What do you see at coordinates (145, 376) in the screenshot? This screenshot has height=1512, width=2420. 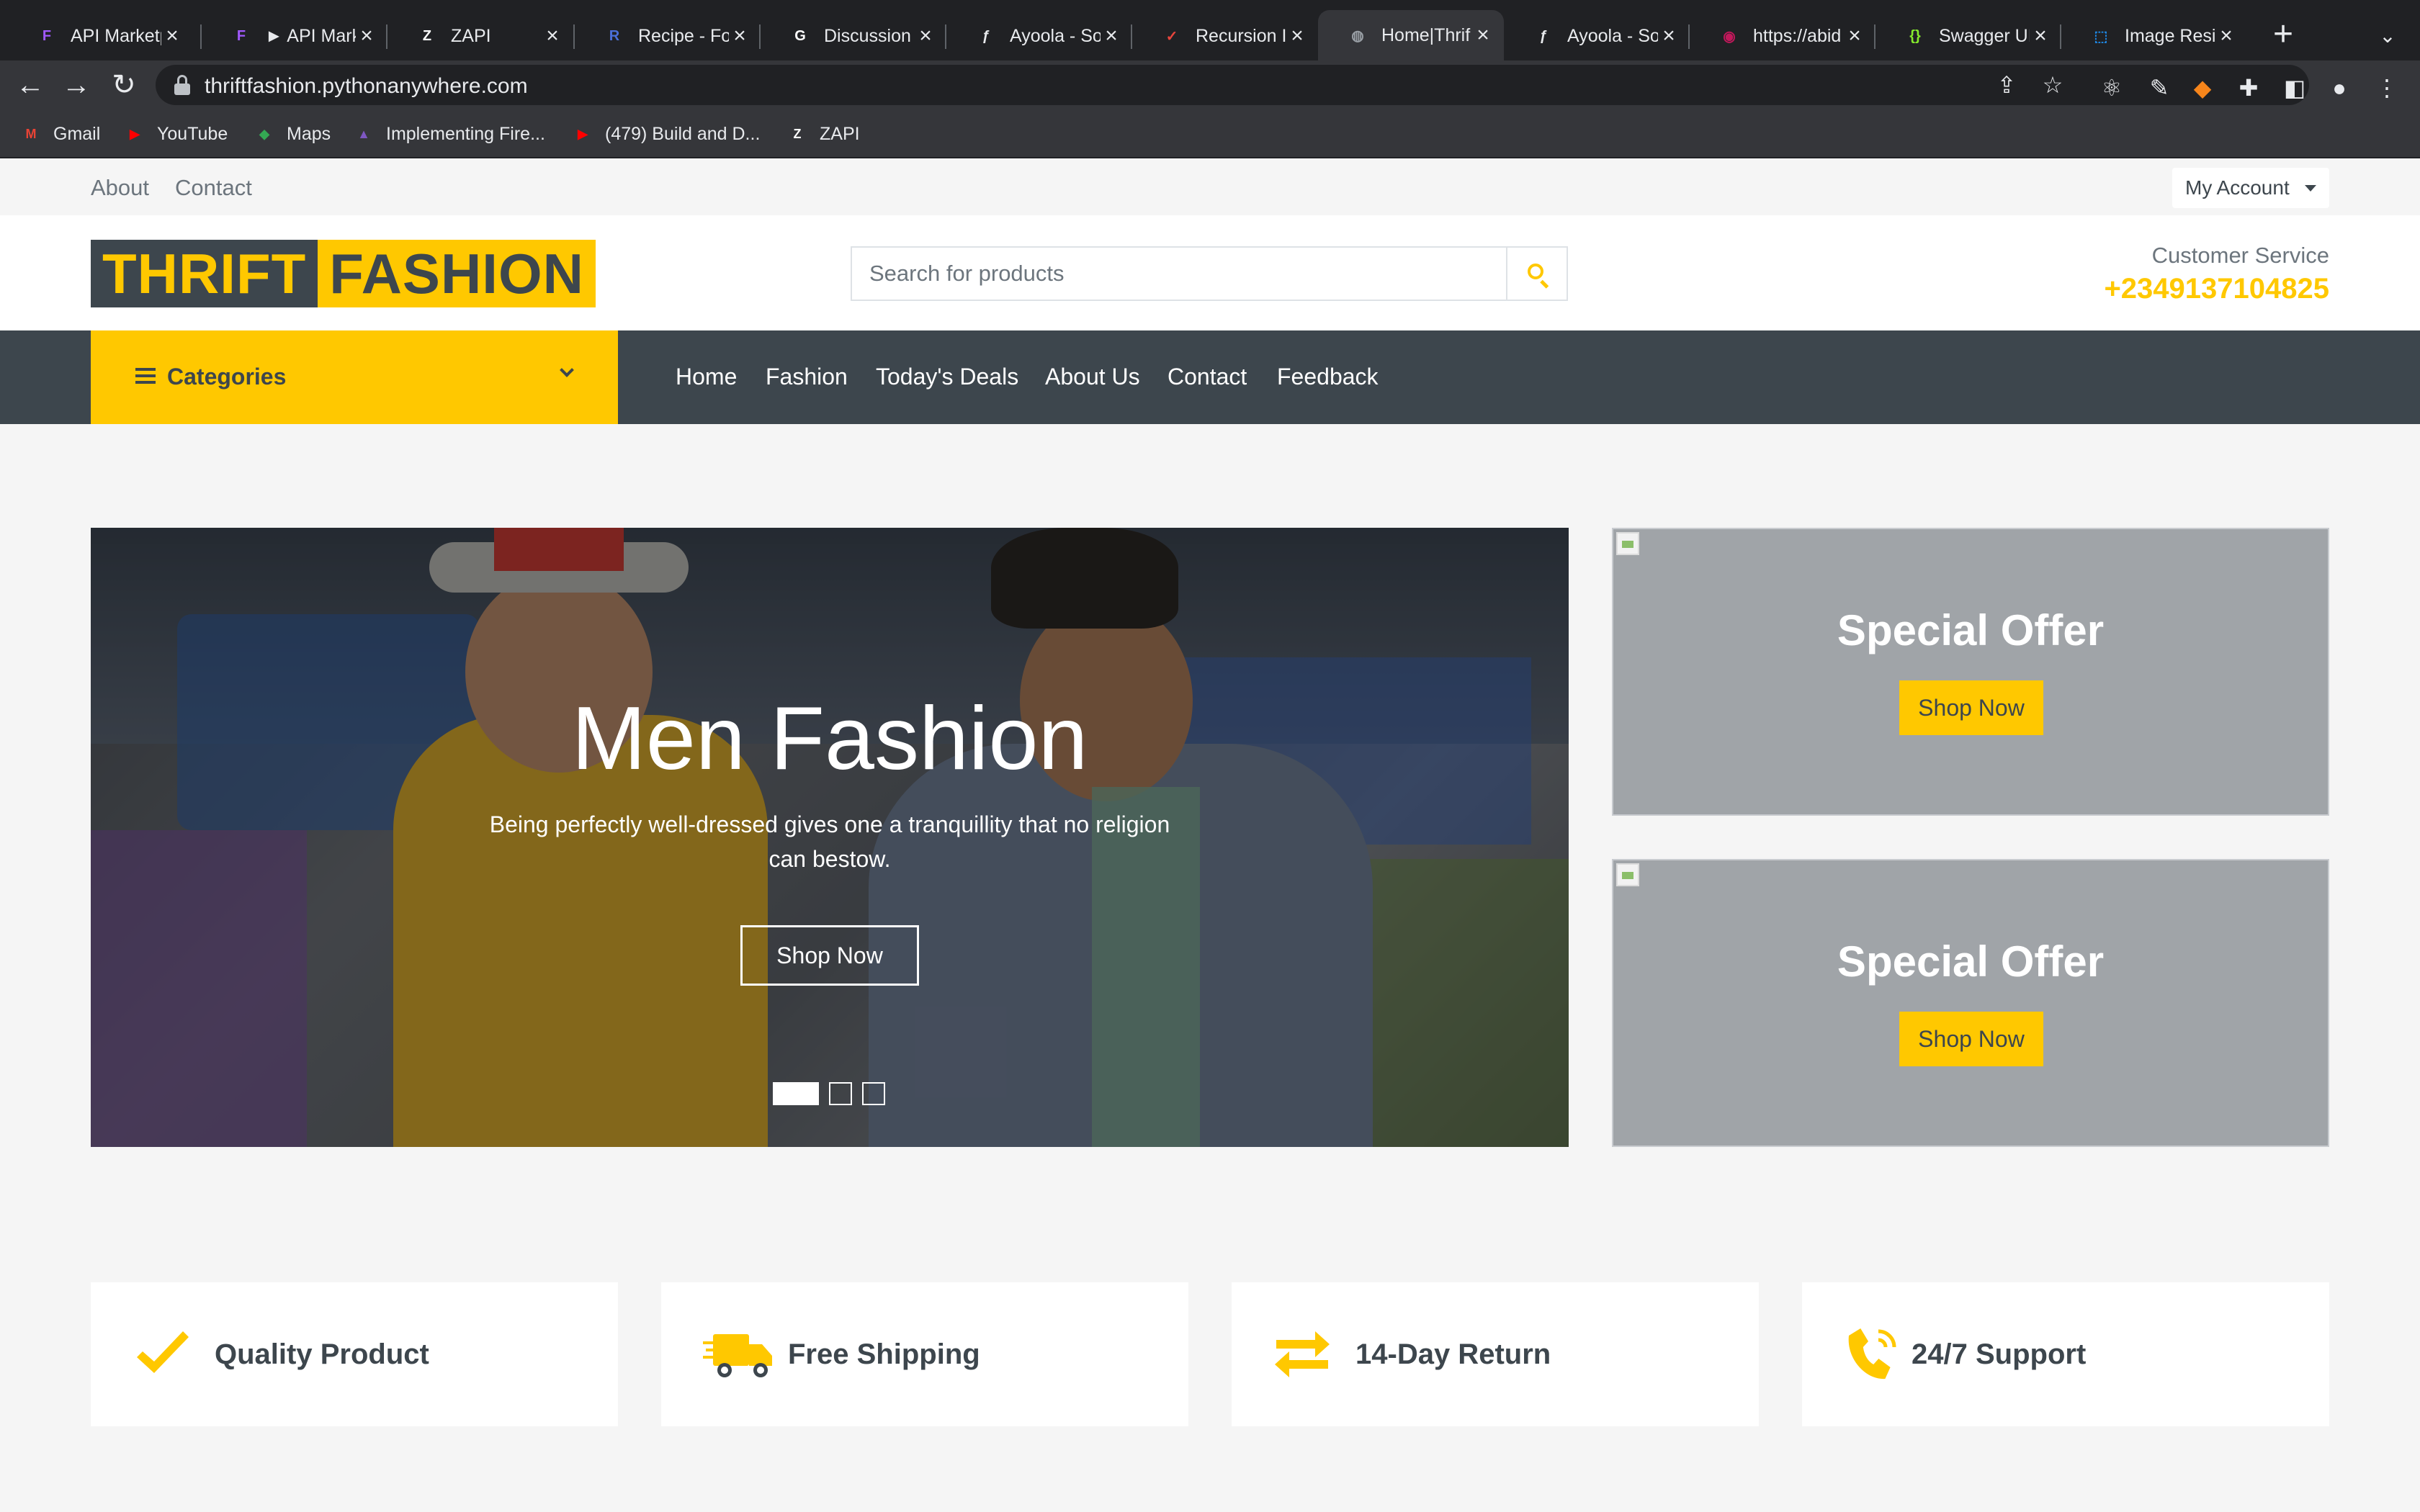 I see `hamburger-icon` at bounding box center [145, 376].